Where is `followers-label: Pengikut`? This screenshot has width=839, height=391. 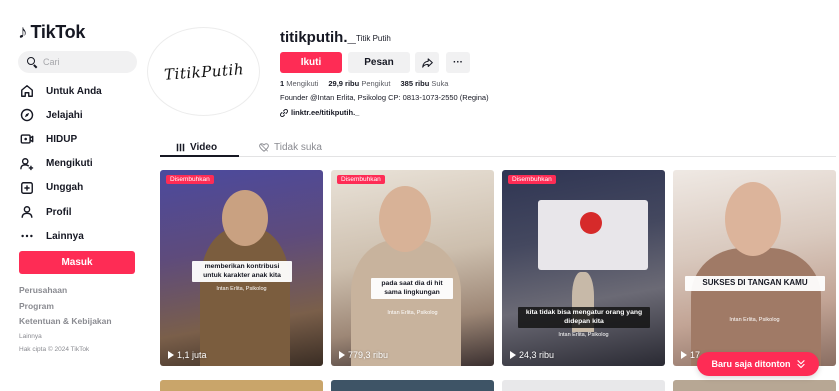 followers-label: Pengikut is located at coordinates (376, 83).